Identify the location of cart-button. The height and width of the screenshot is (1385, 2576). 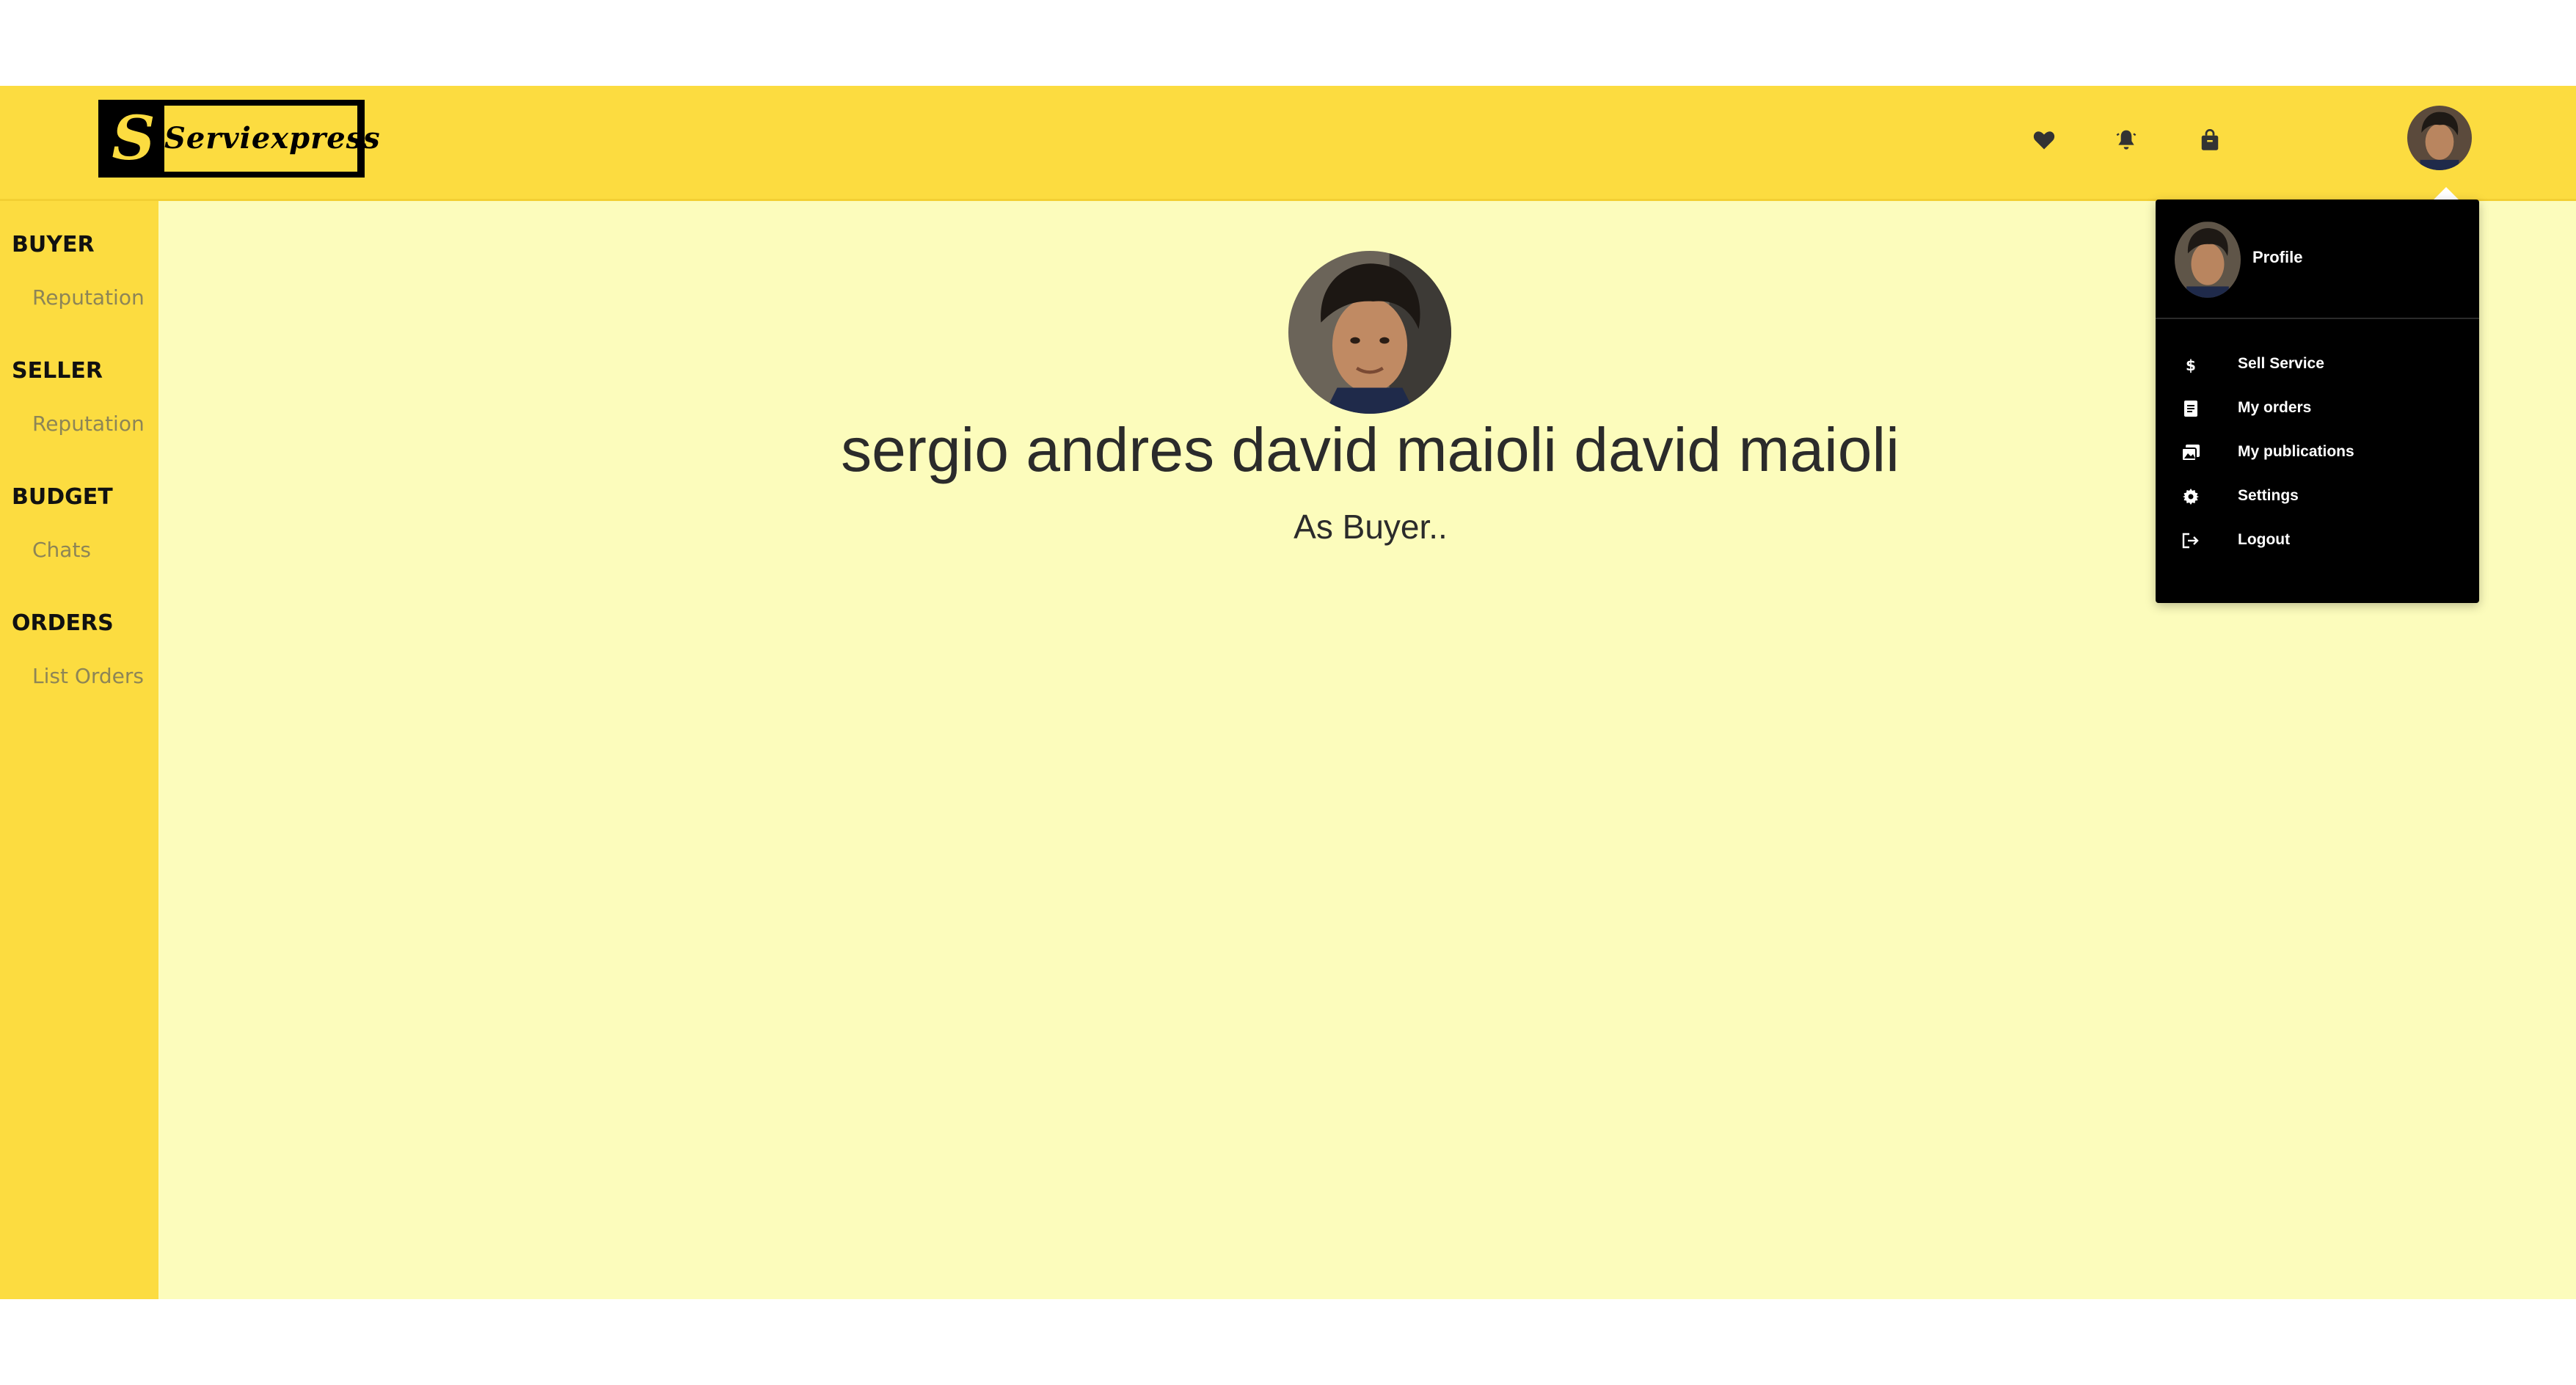
(2210, 140).